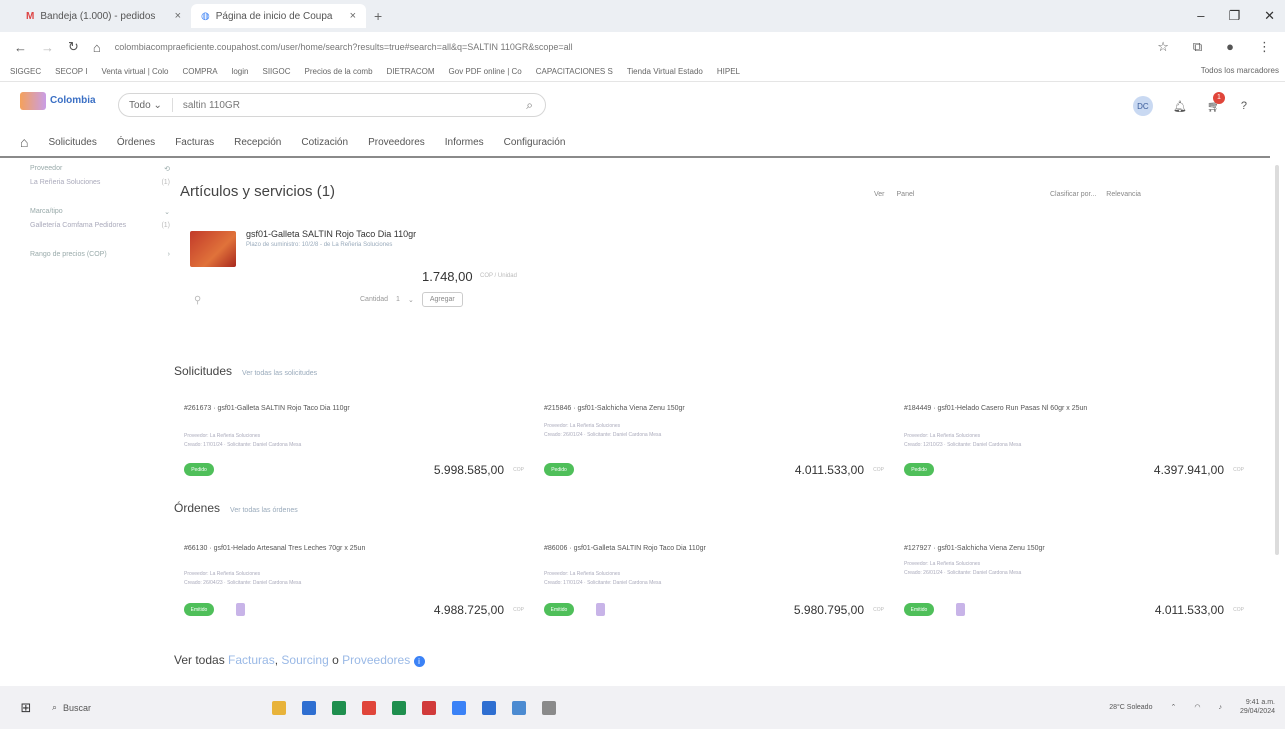  Describe the element at coordinates (442, 299) in the screenshot. I see `add-to-cart-button: Agregar` at that location.